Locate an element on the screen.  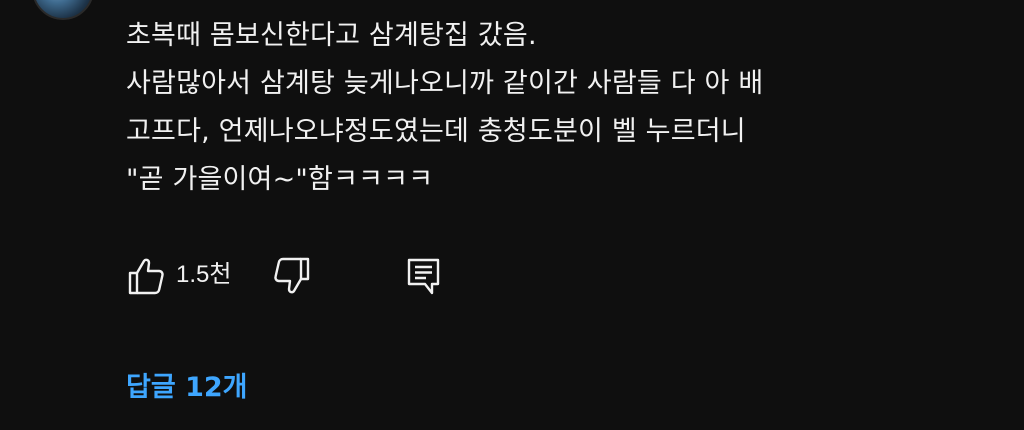
thumb-down-icon is located at coordinates (292, 275).